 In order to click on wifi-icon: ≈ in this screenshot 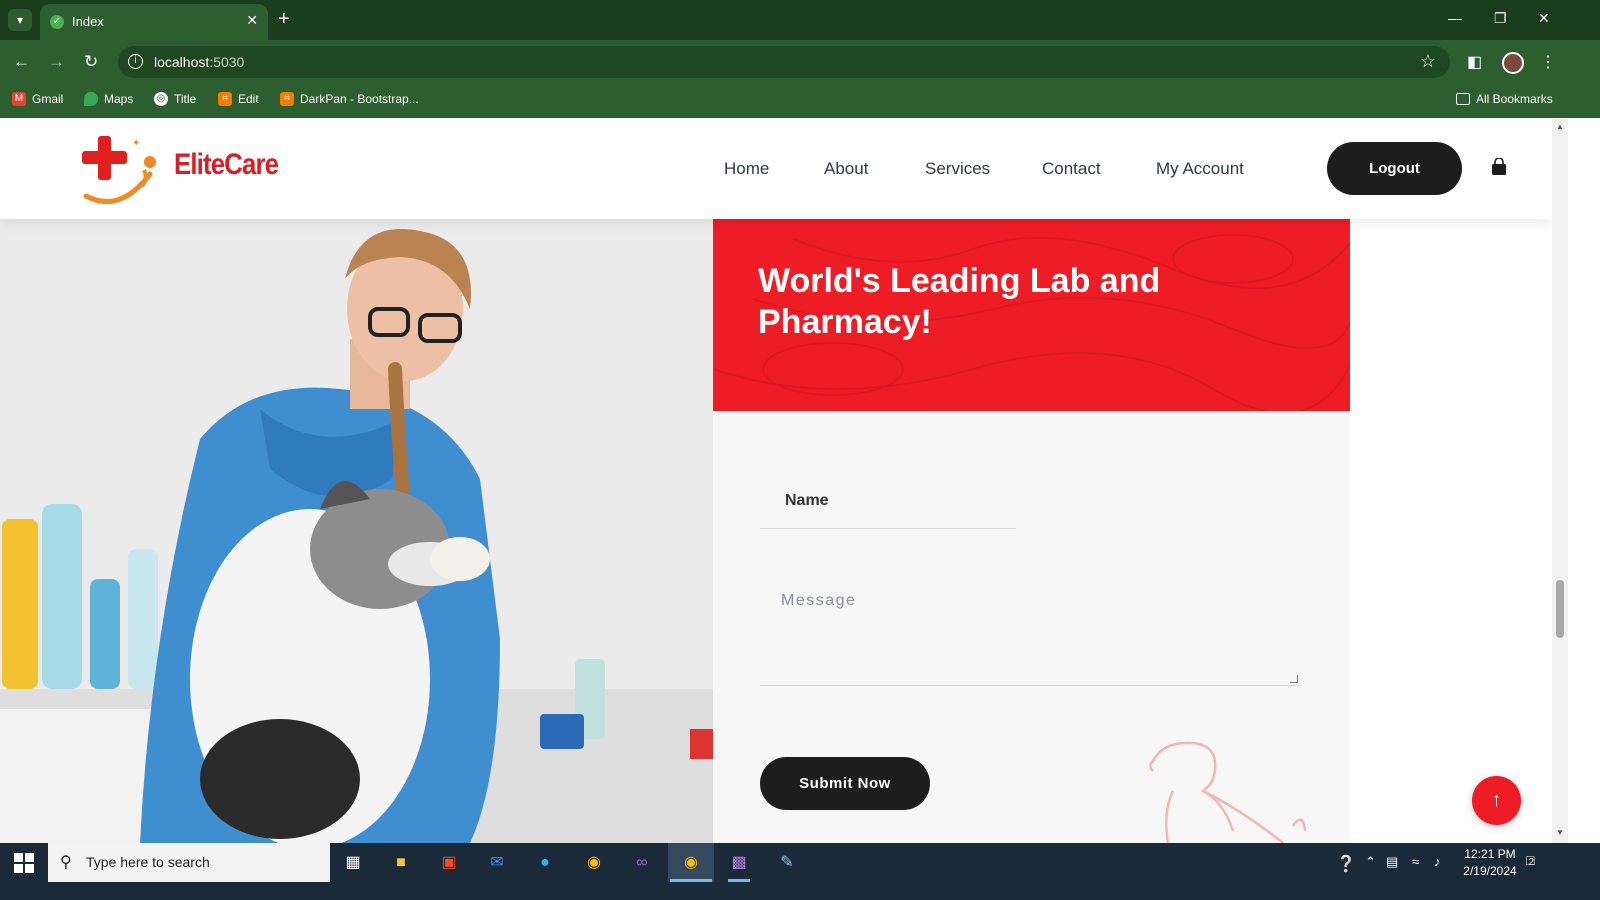, I will do `click(1415, 861)`.